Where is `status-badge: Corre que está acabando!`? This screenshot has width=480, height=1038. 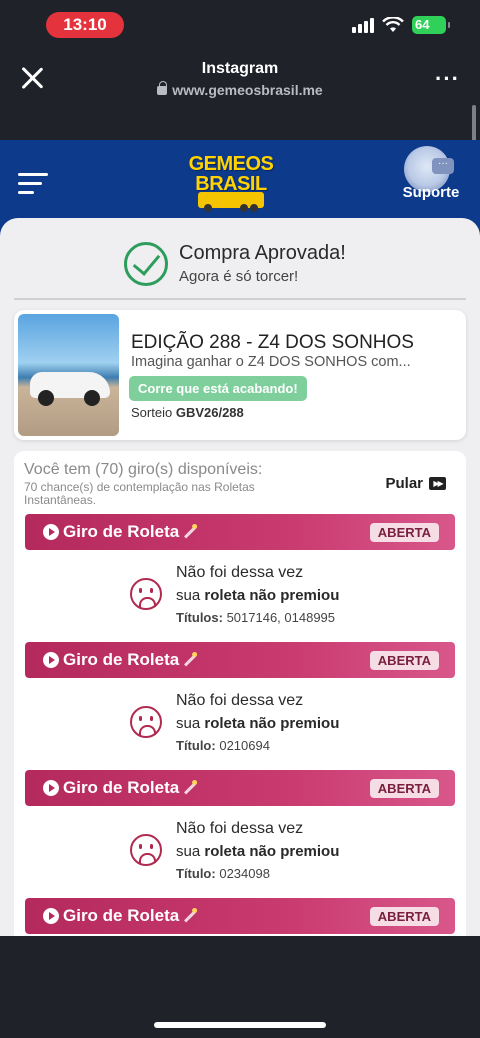 status-badge: Corre que está acabando! is located at coordinates (218, 388).